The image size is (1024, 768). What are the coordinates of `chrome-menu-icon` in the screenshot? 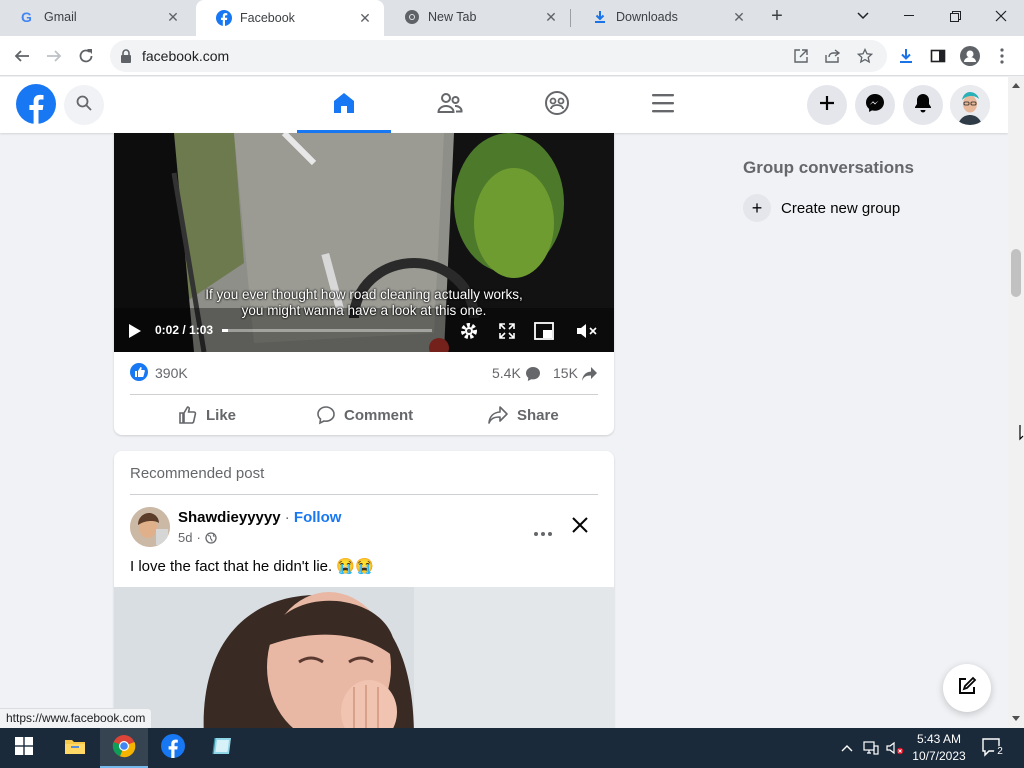 It's located at (1002, 56).